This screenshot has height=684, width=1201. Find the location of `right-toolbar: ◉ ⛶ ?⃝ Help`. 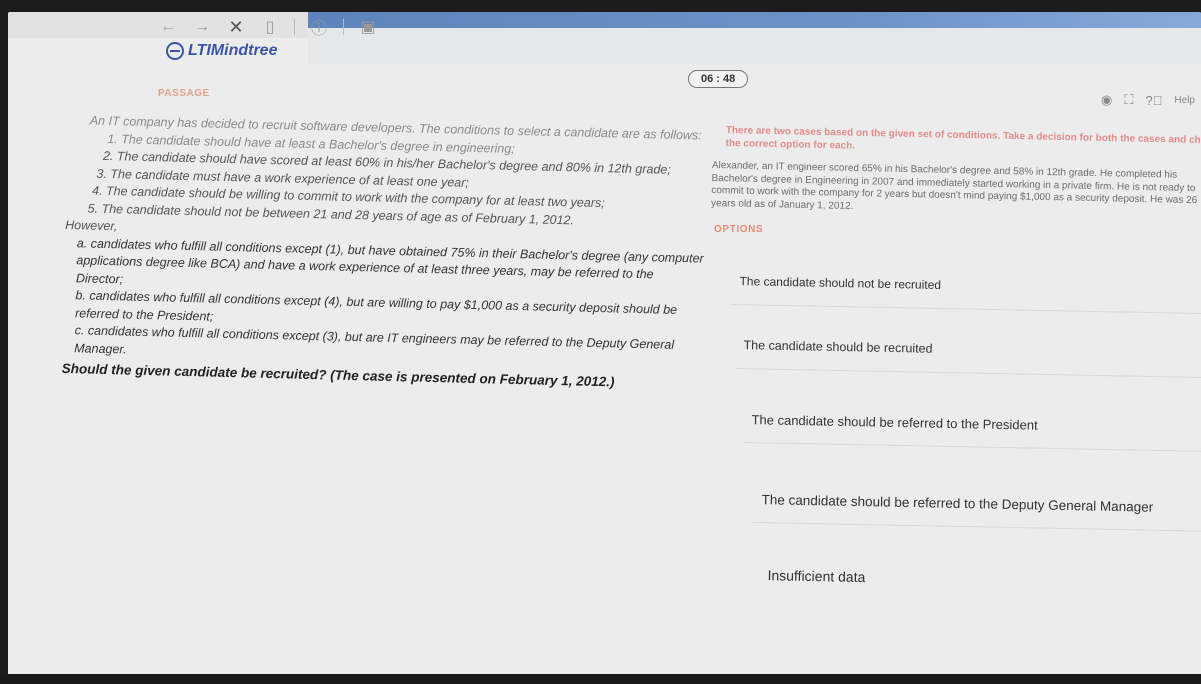

right-toolbar: ◉ ⛶ ?⃝ Help is located at coordinates (1148, 100).